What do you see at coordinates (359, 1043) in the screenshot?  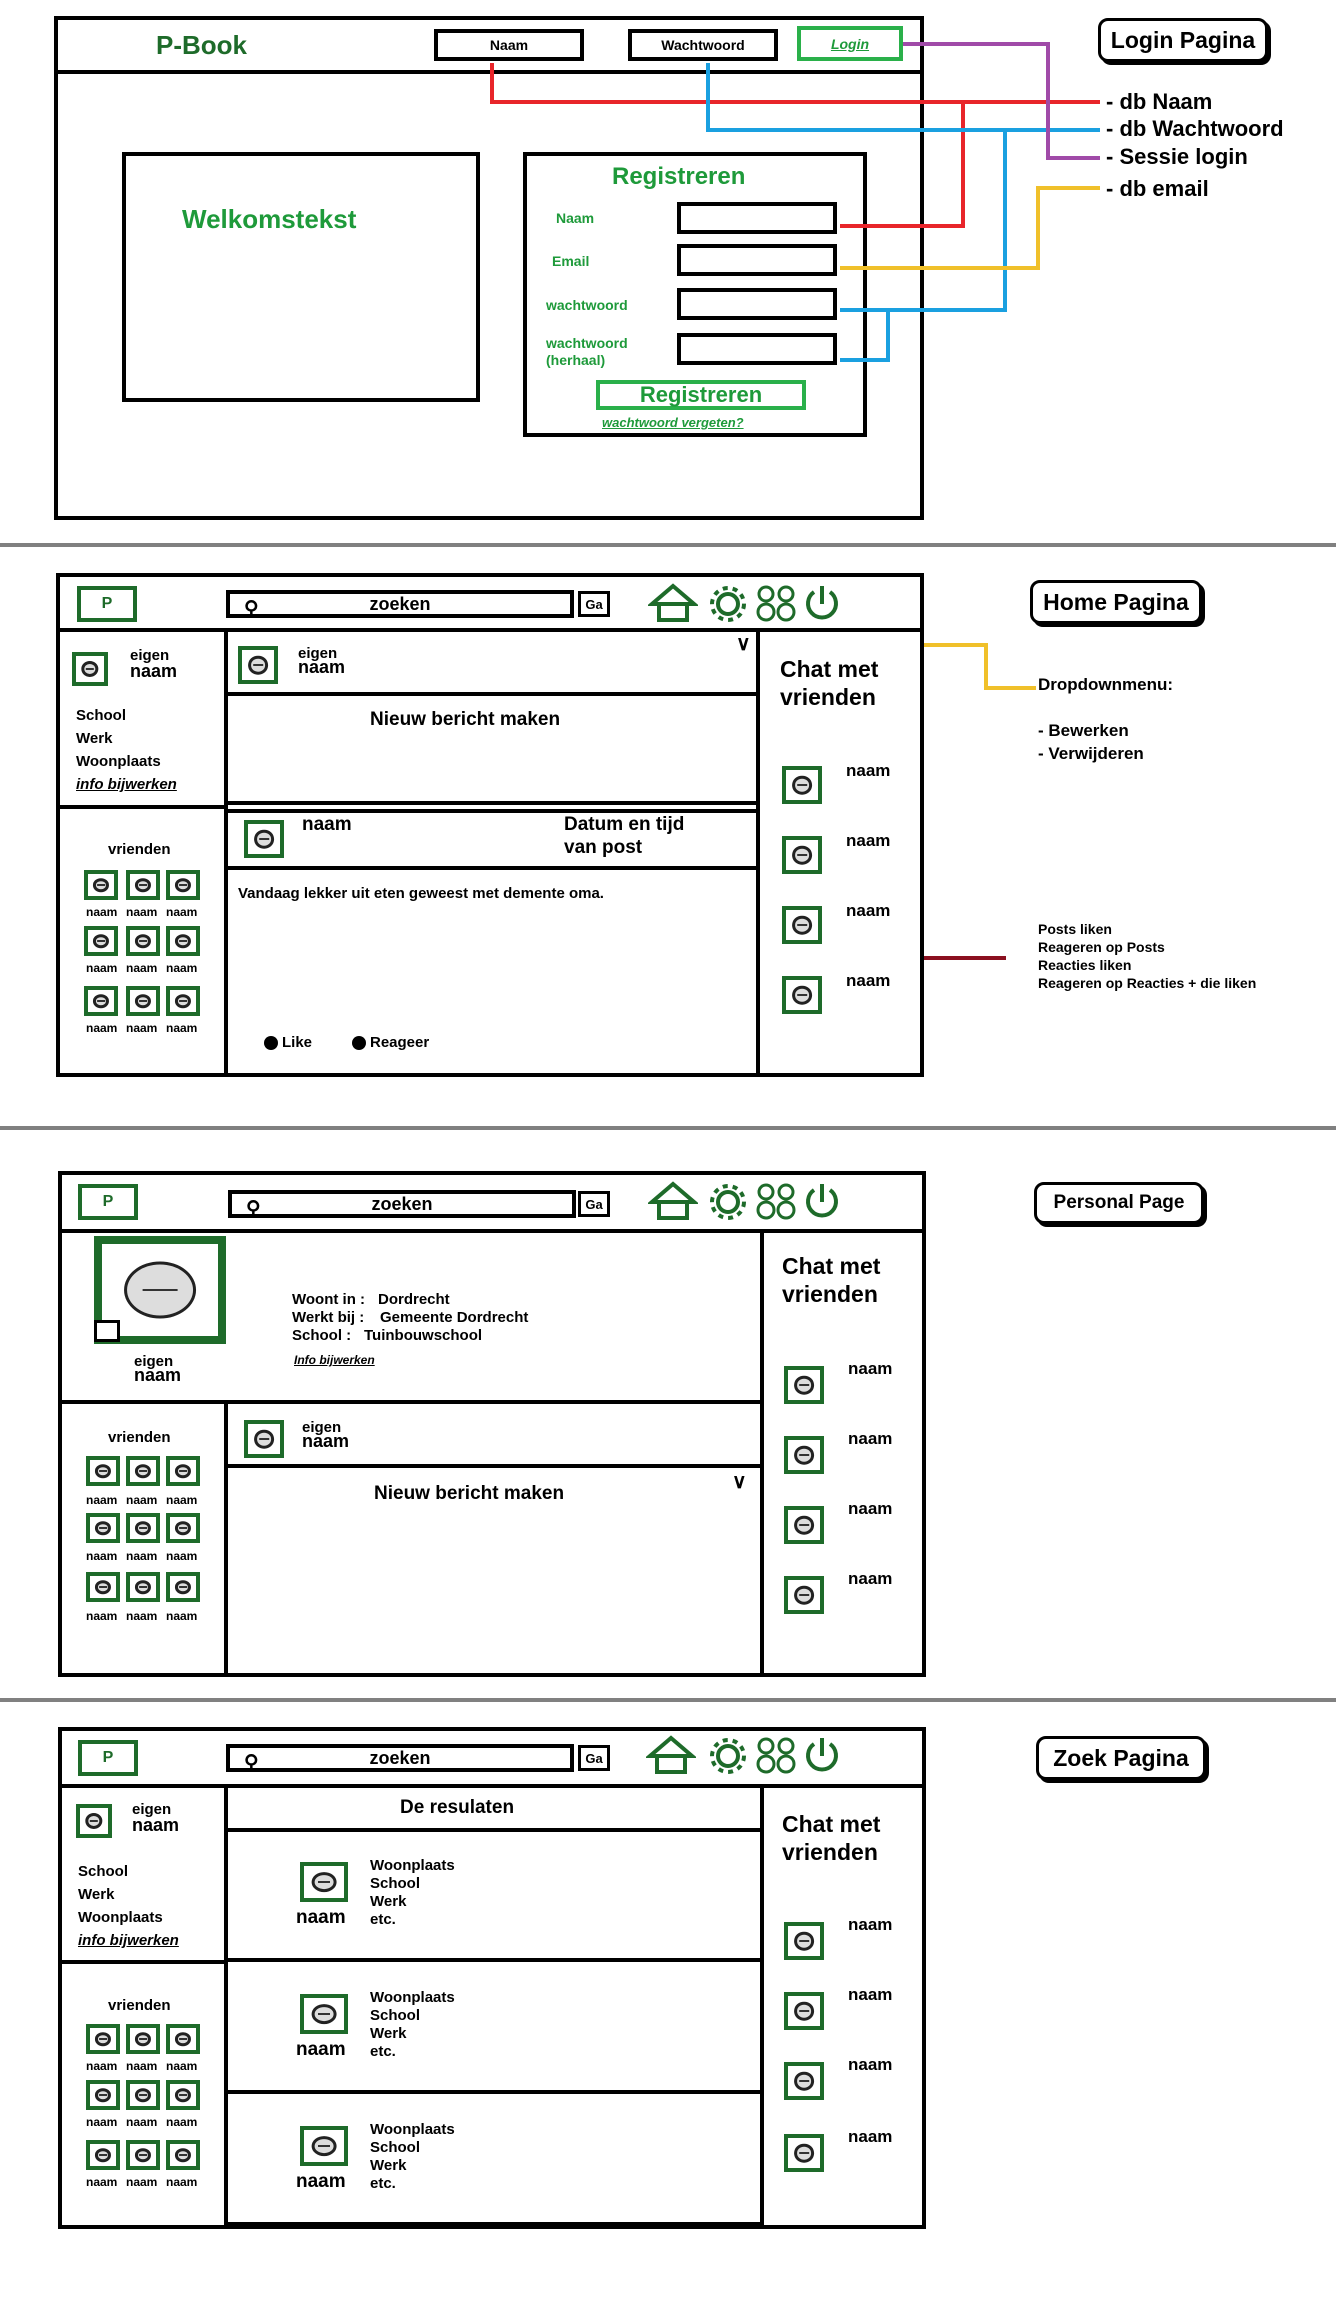 I see `reageer-radio-icon` at bounding box center [359, 1043].